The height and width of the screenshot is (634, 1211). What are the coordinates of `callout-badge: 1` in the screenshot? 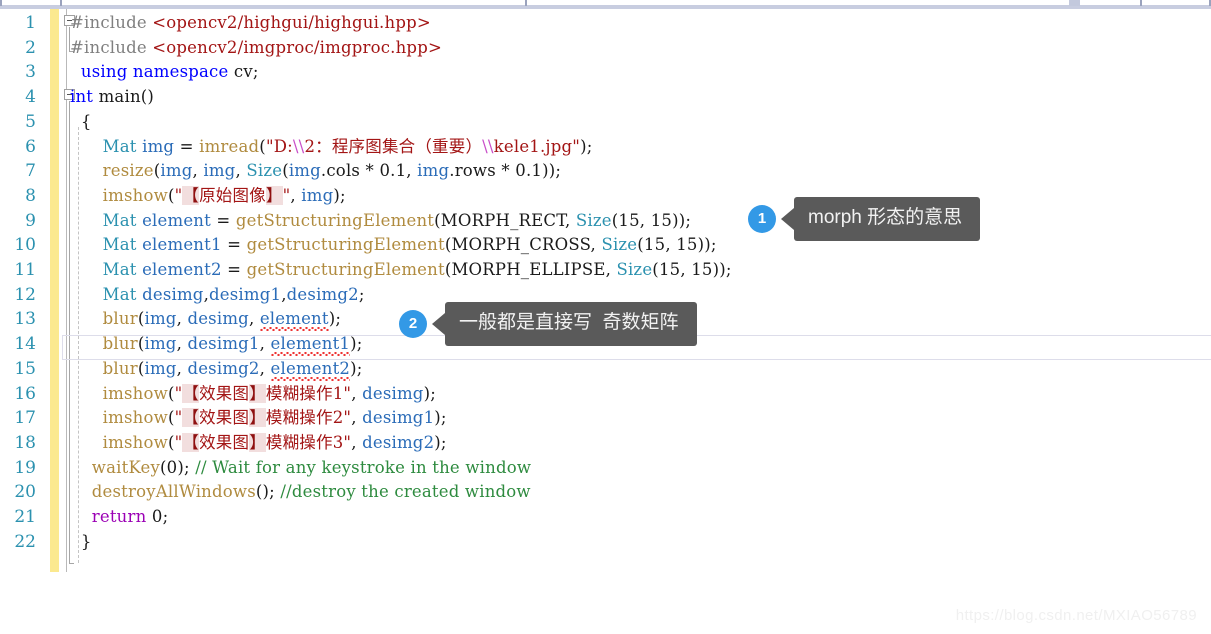 It's located at (762, 218).